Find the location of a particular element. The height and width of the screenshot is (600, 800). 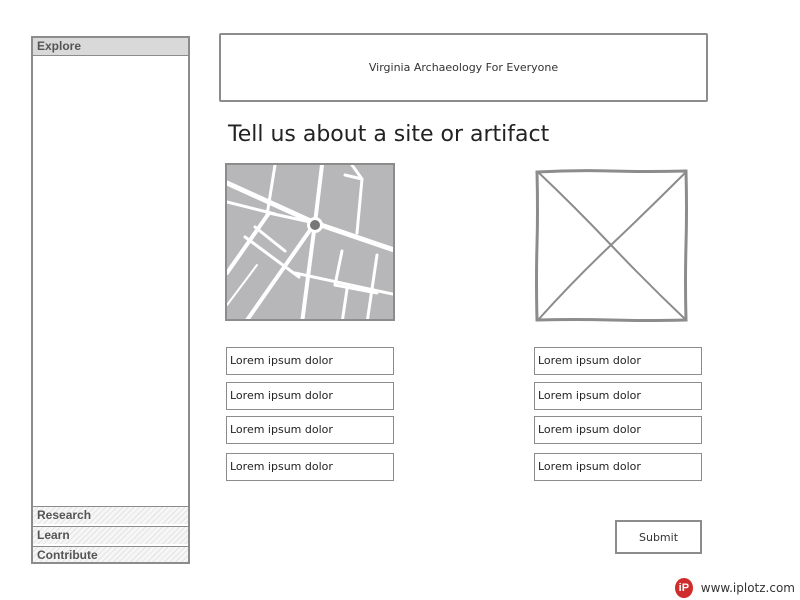

image-placeholder is located at coordinates (611, 245).